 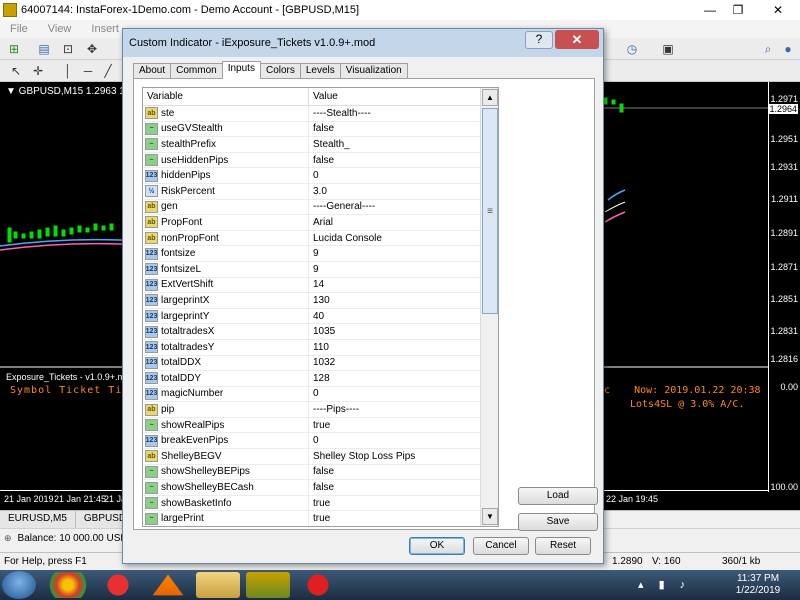 What do you see at coordinates (88, 71) in the screenshot?
I see `horizontal-line-icon: ─` at bounding box center [88, 71].